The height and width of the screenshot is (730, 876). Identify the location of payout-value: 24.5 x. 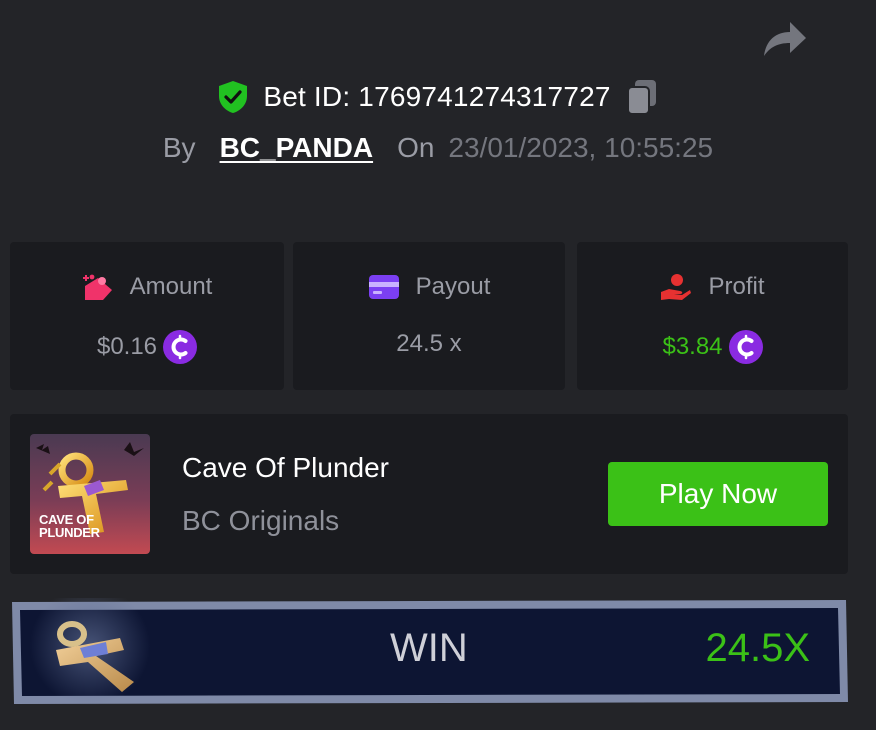
(429, 343).